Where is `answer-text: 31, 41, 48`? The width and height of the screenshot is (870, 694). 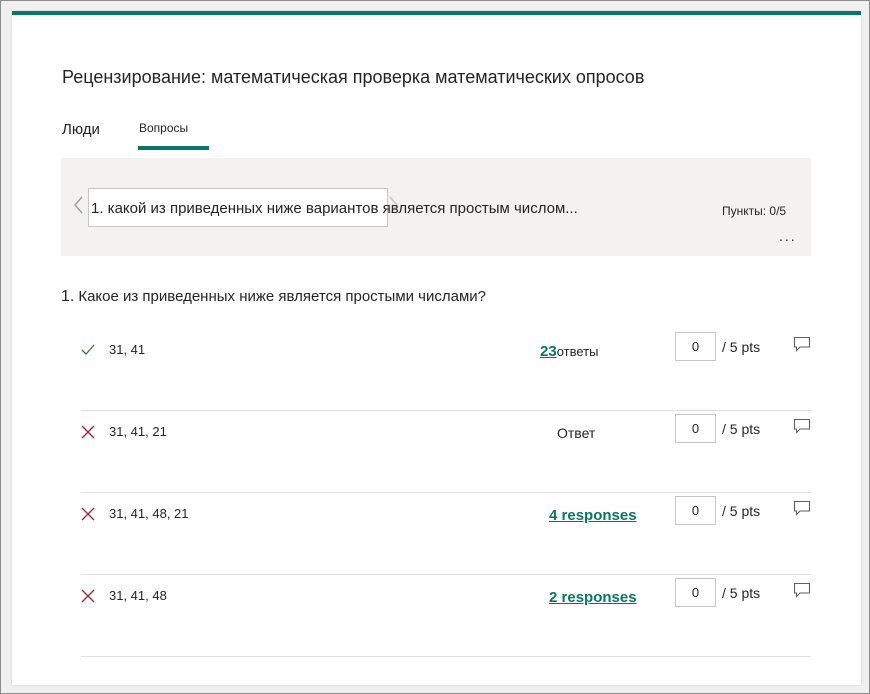 answer-text: 31, 41, 48 is located at coordinates (138, 595).